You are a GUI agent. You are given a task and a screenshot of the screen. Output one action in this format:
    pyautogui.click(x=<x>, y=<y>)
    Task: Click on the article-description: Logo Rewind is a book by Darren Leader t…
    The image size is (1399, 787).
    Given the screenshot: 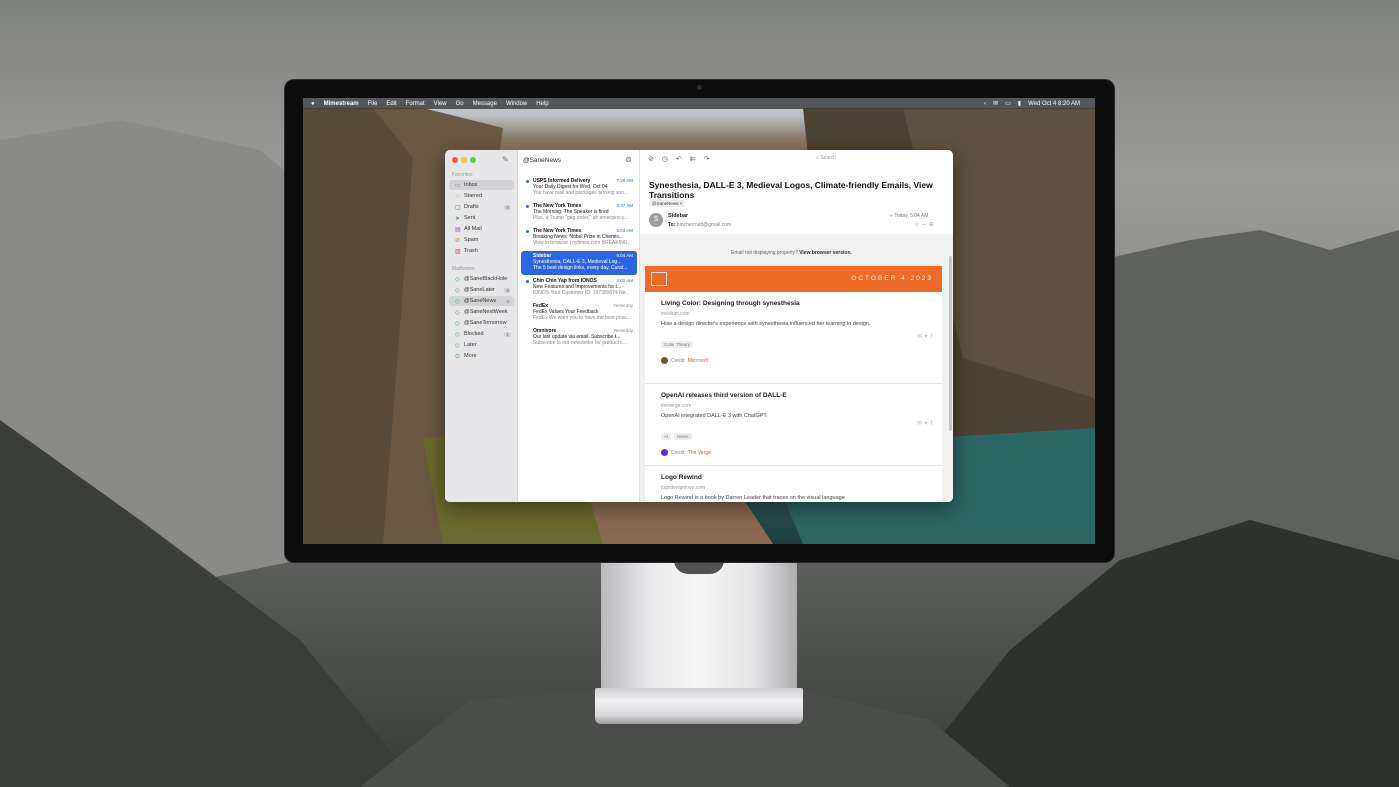 What is the action you would take?
    pyautogui.click(x=753, y=498)
    